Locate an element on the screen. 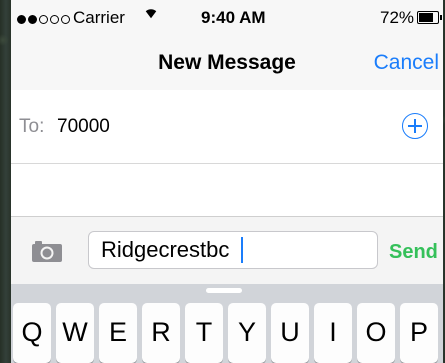  to-label: To: is located at coordinates (32, 126).